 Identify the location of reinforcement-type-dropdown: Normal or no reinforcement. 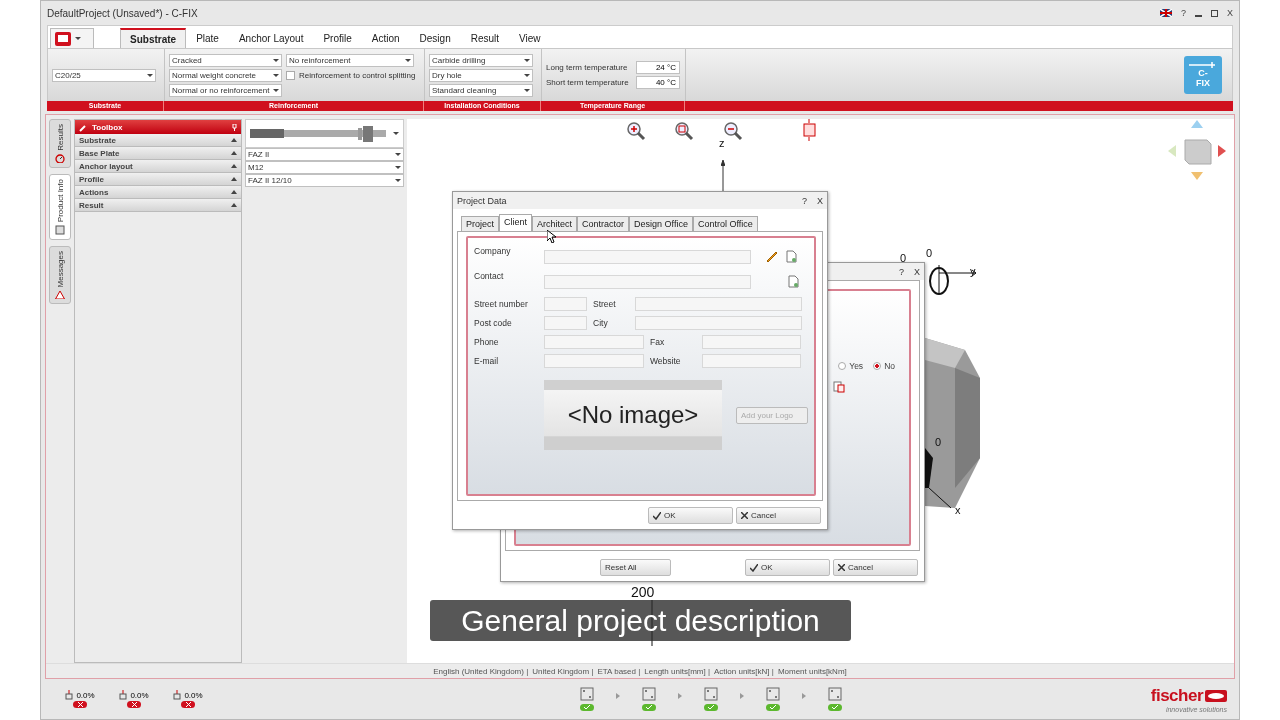
(225, 90).